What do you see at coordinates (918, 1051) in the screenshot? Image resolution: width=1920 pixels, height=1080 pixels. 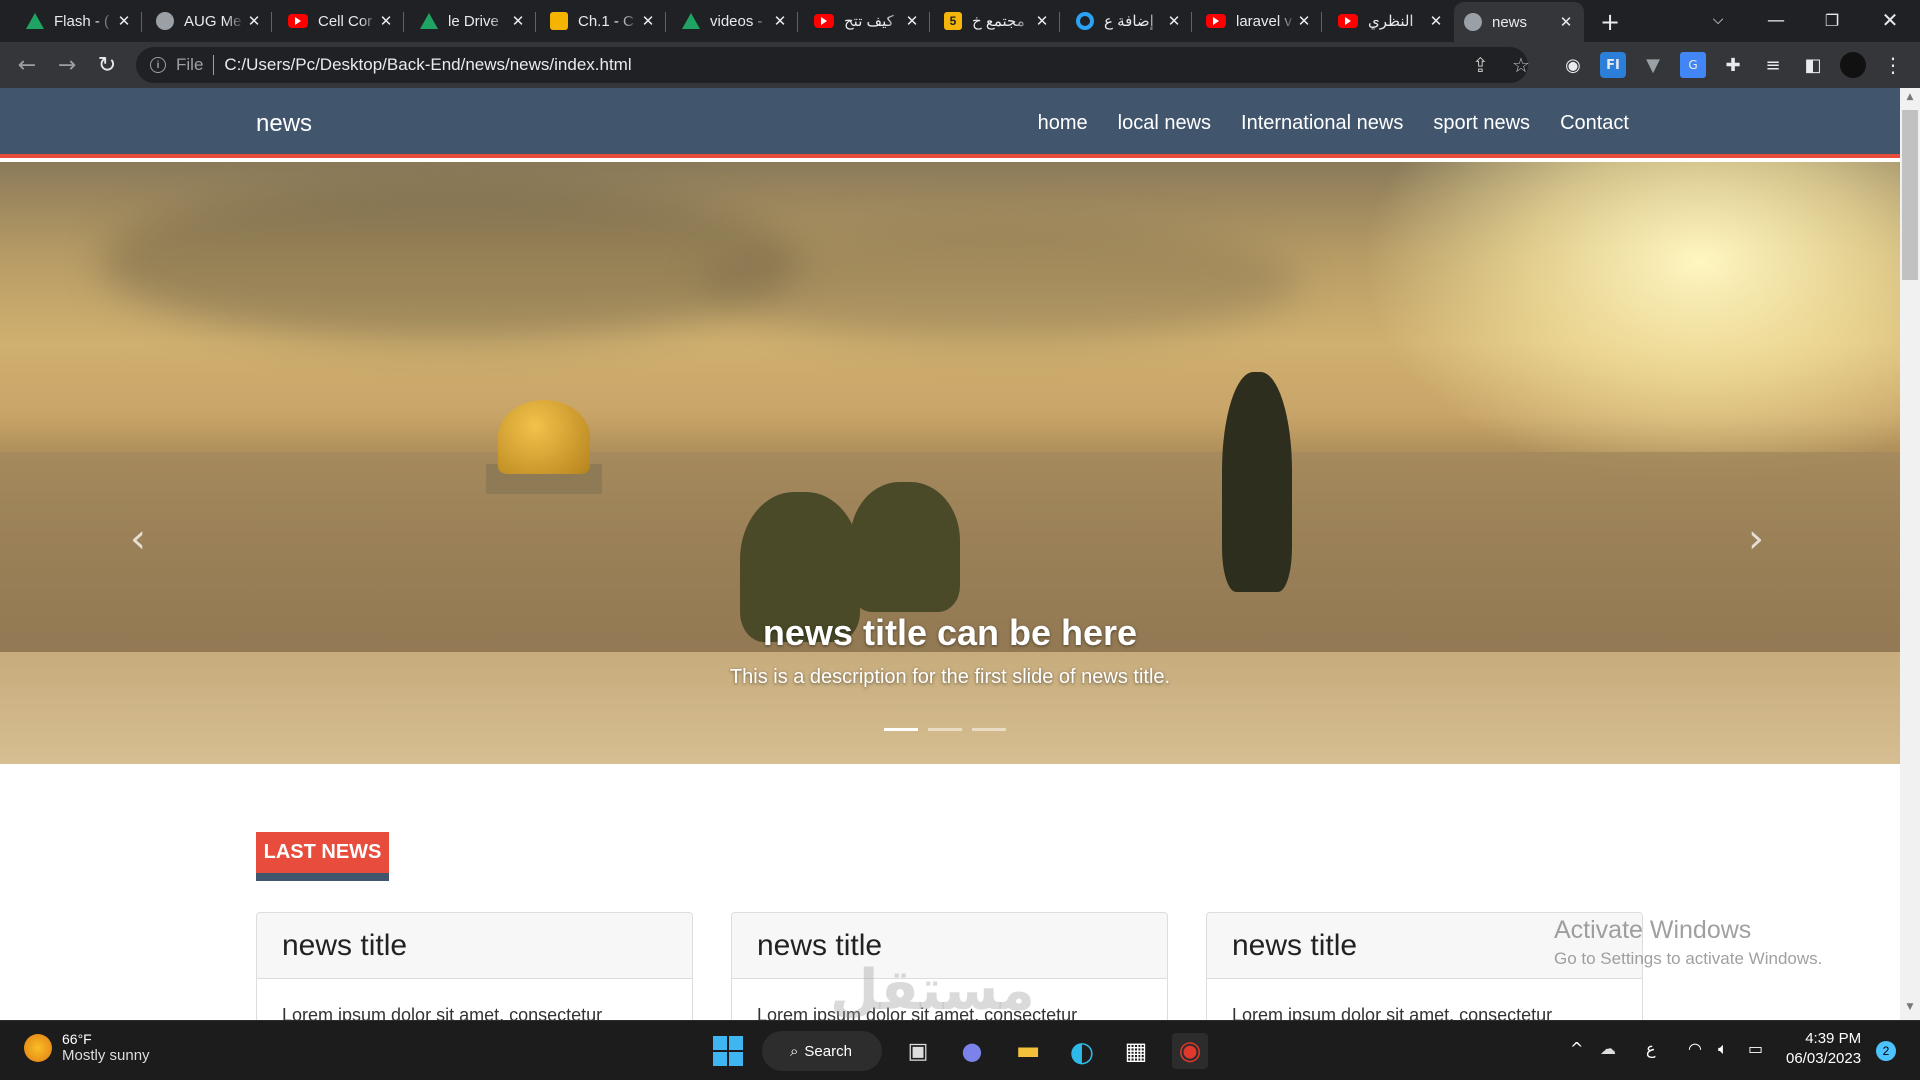 I see `task-view-icon: ▣` at bounding box center [918, 1051].